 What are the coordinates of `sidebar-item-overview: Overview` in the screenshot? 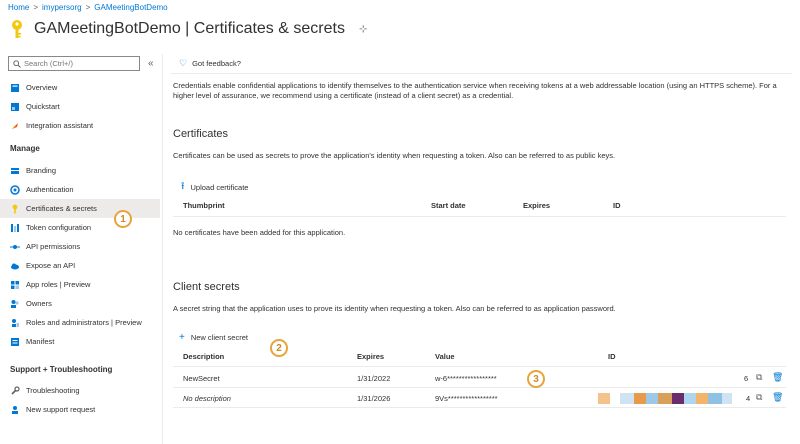 It's located at (80, 87).